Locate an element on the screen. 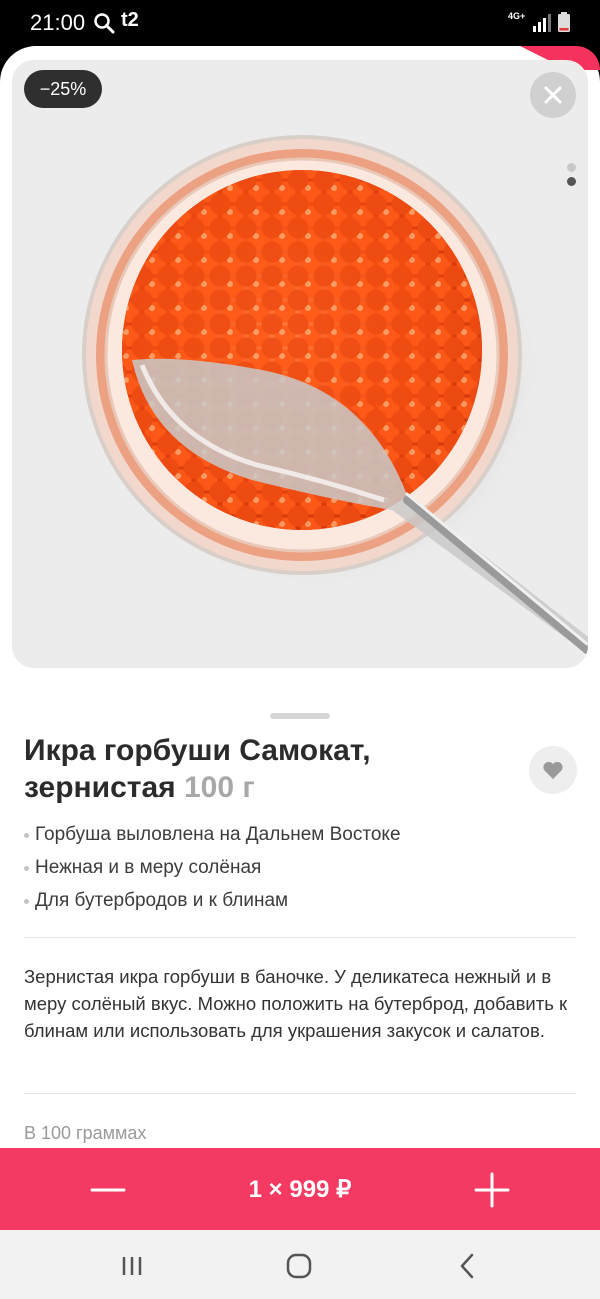 Image resolution: width=600 pixels, height=1299 pixels. feature-item: Для бутербродов и к блинам is located at coordinates (212, 902).